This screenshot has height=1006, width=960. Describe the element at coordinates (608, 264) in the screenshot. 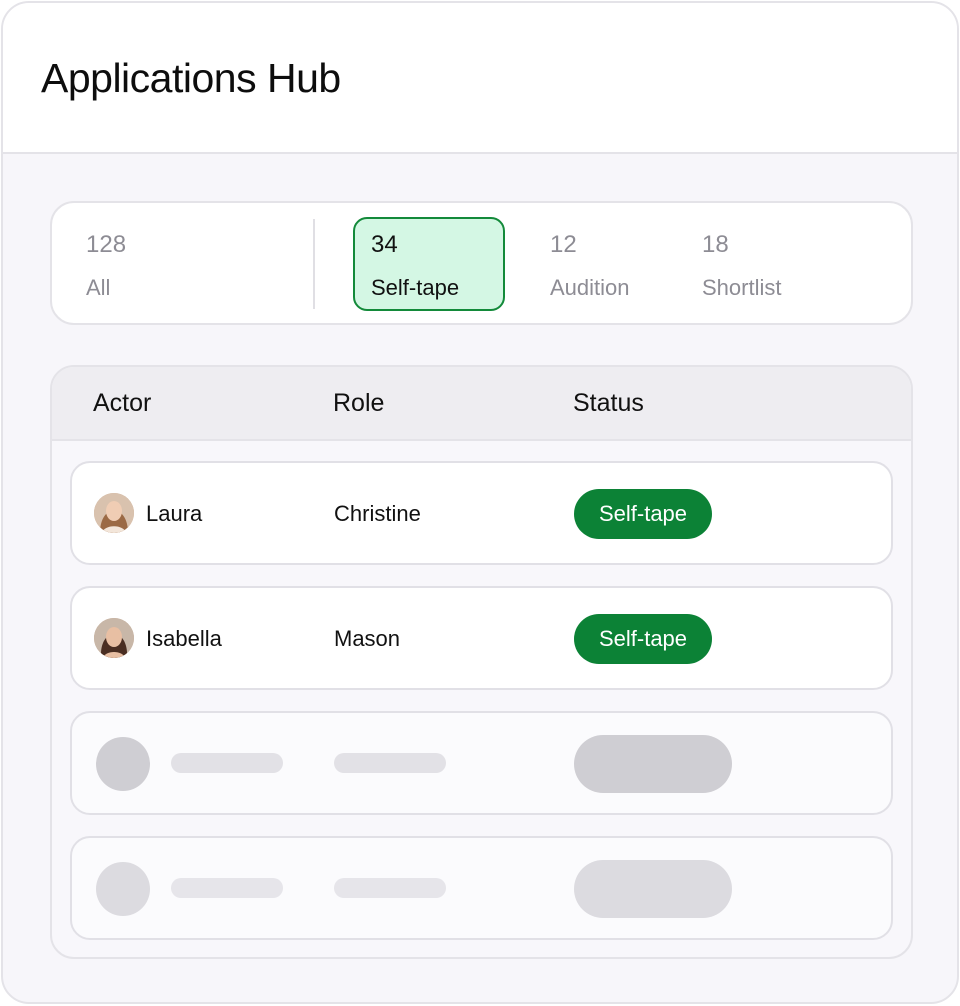

I see `filter-audition: 12 Audition` at that location.